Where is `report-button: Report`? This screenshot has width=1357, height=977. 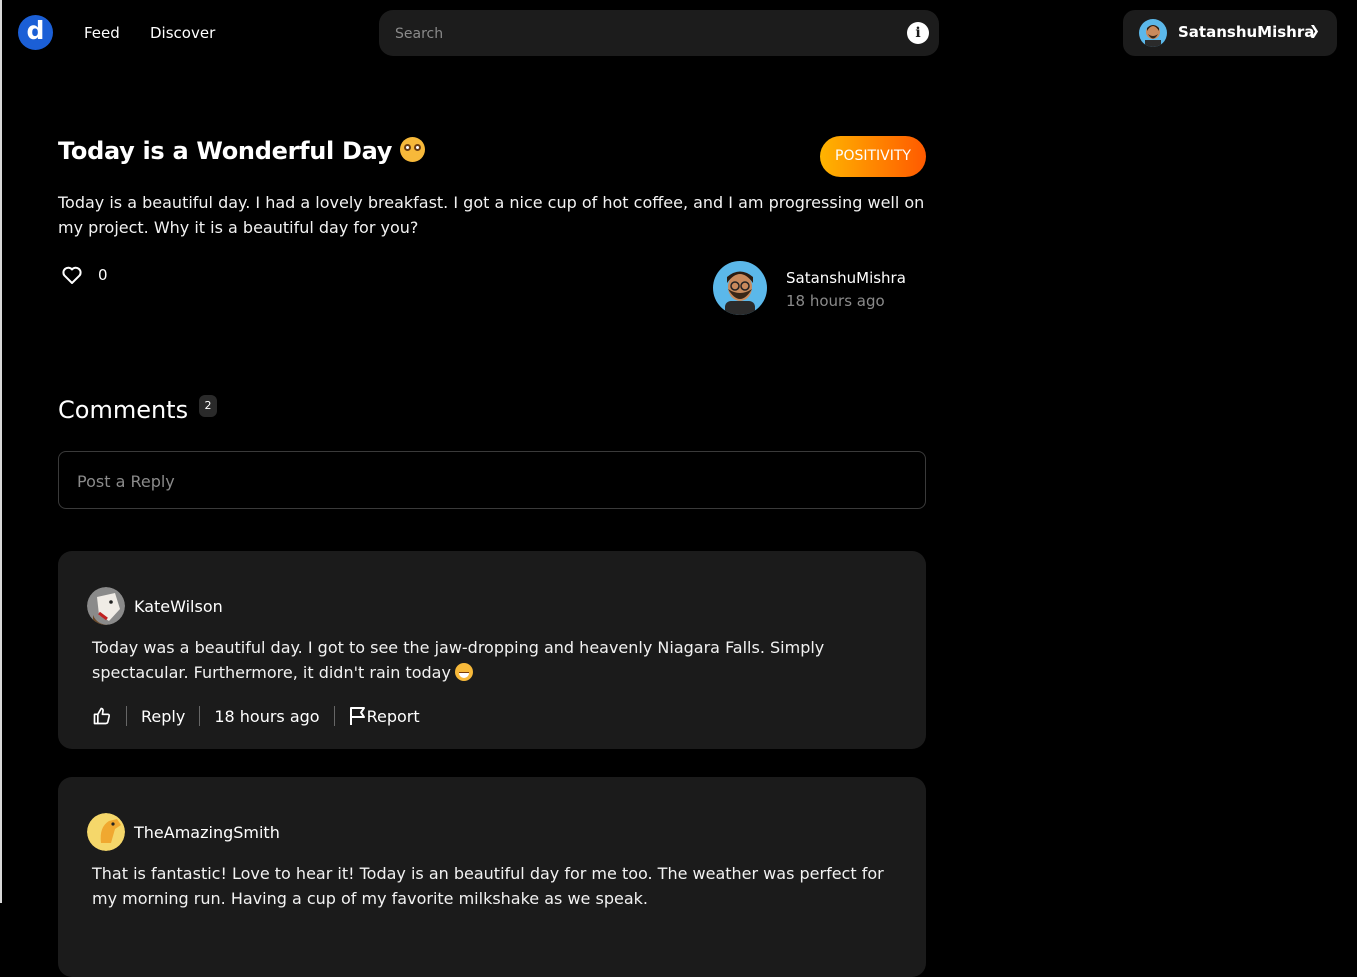 report-button: Report is located at coordinates (384, 716).